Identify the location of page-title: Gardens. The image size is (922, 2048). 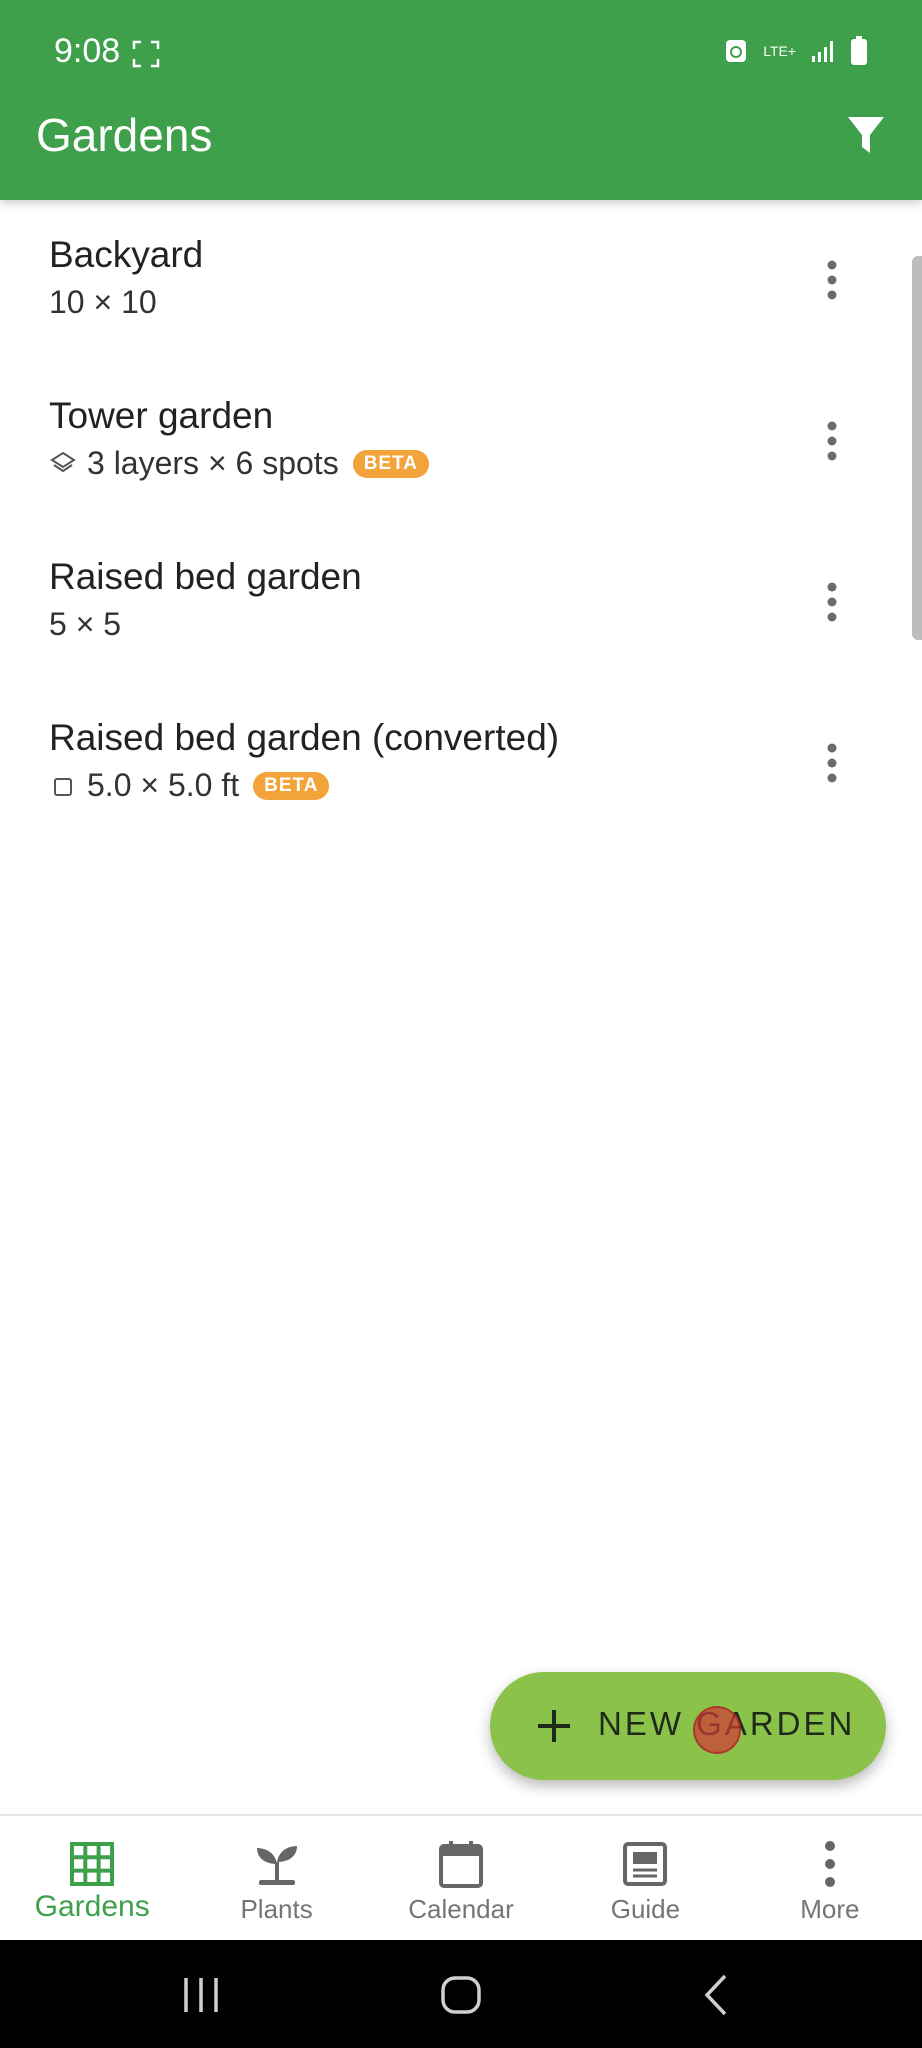
(124, 135).